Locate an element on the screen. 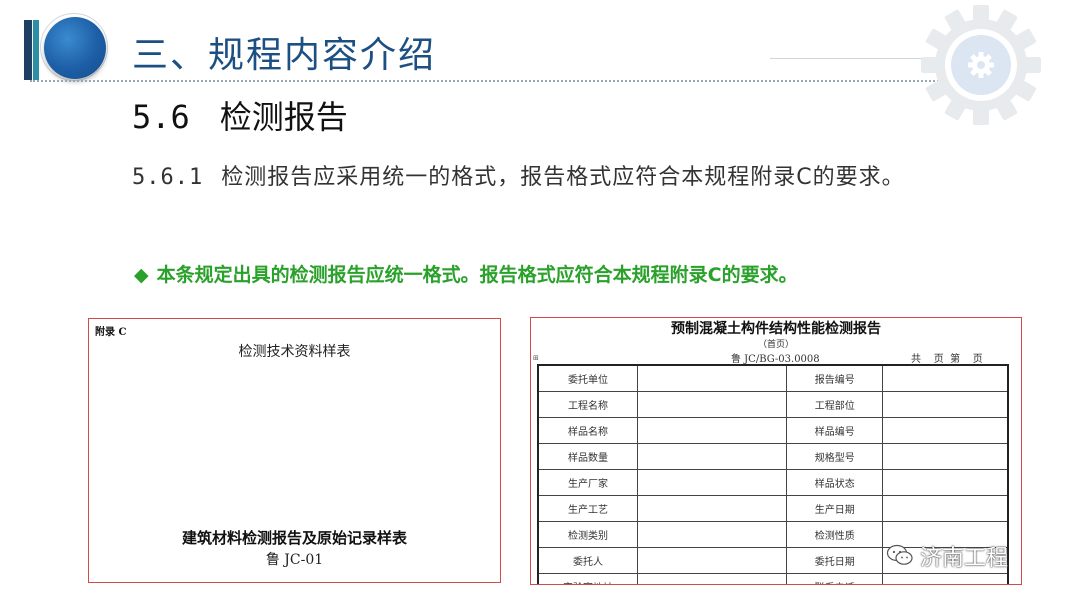 The height and width of the screenshot is (608, 1080). header-bar-dark is located at coordinates (28, 50).